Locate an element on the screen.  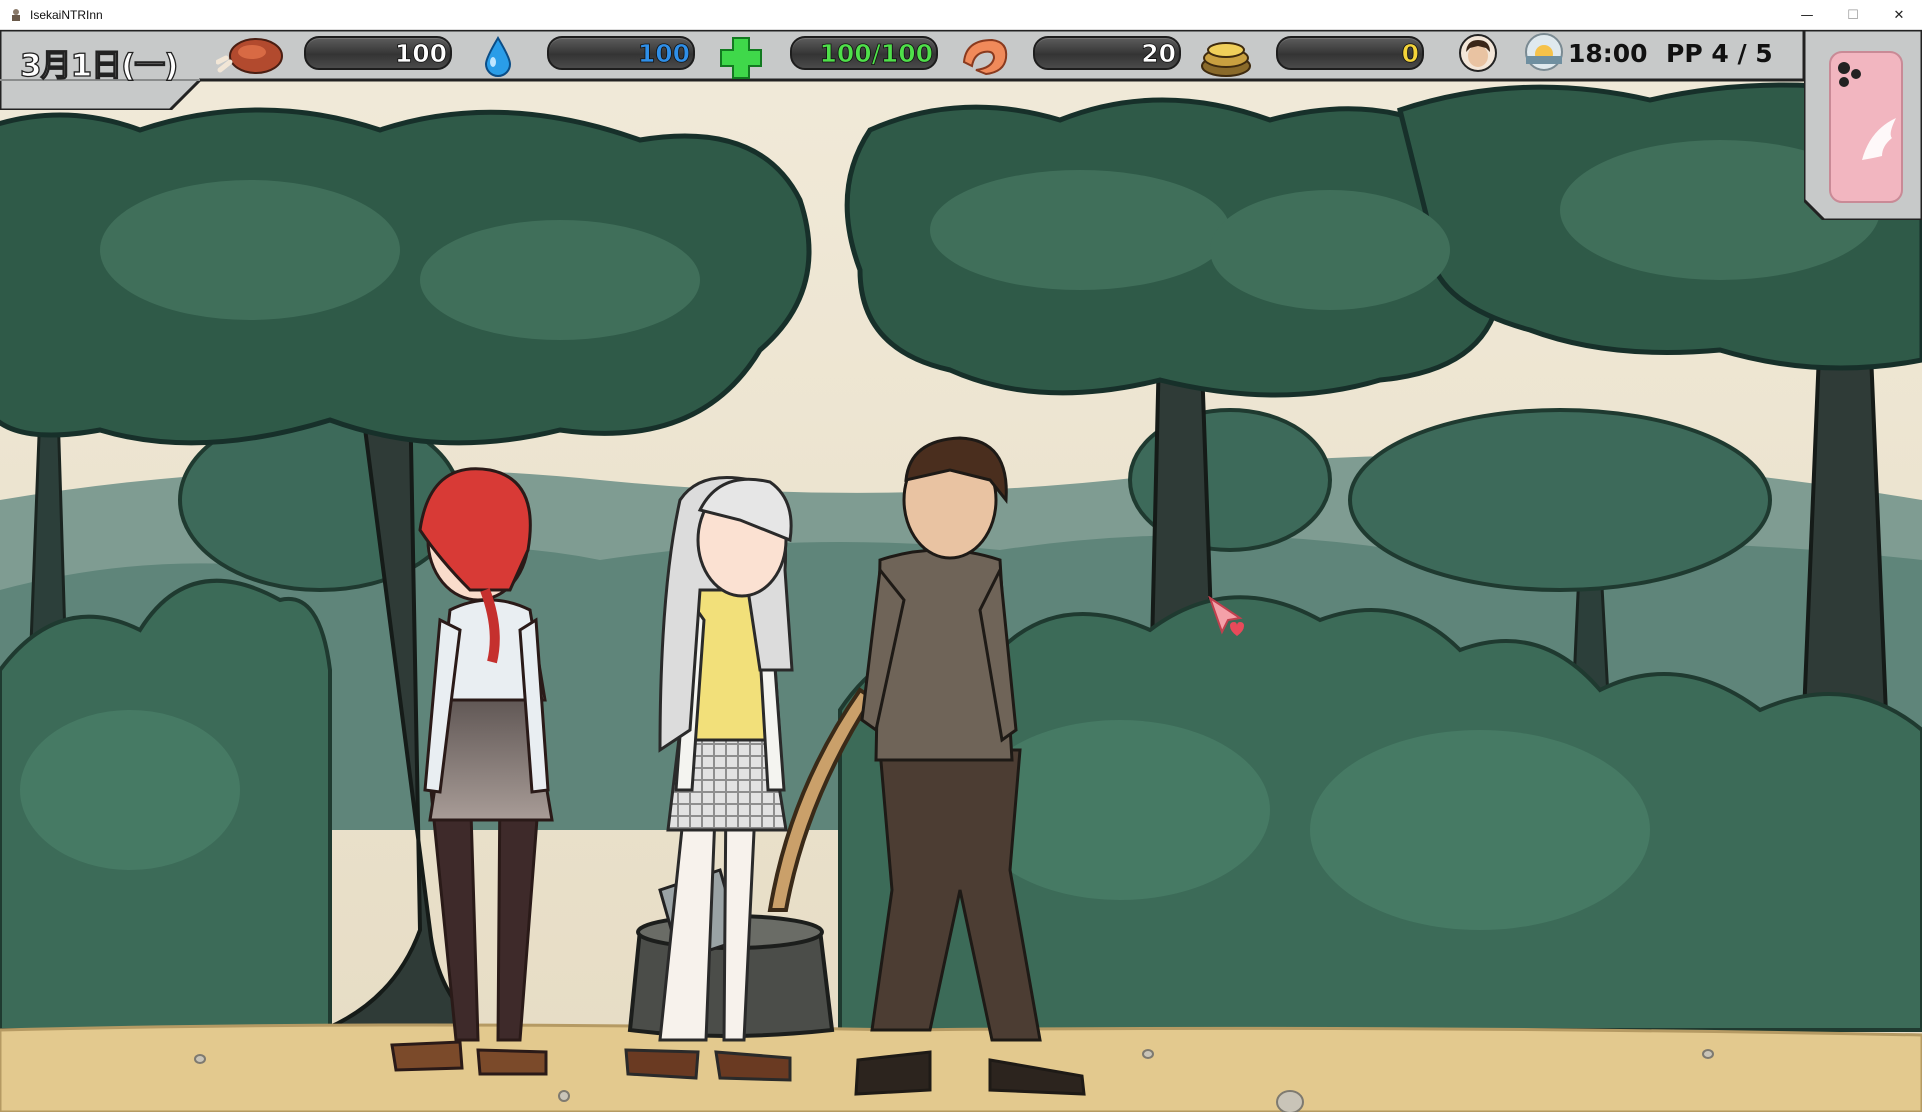
player-avatar is located at coordinates (1478, 53).